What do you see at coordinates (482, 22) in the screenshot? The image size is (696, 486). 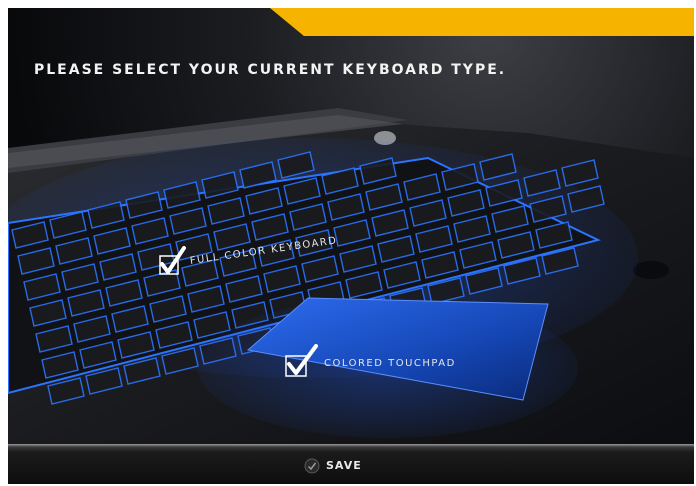 I see `accent-bar` at bounding box center [482, 22].